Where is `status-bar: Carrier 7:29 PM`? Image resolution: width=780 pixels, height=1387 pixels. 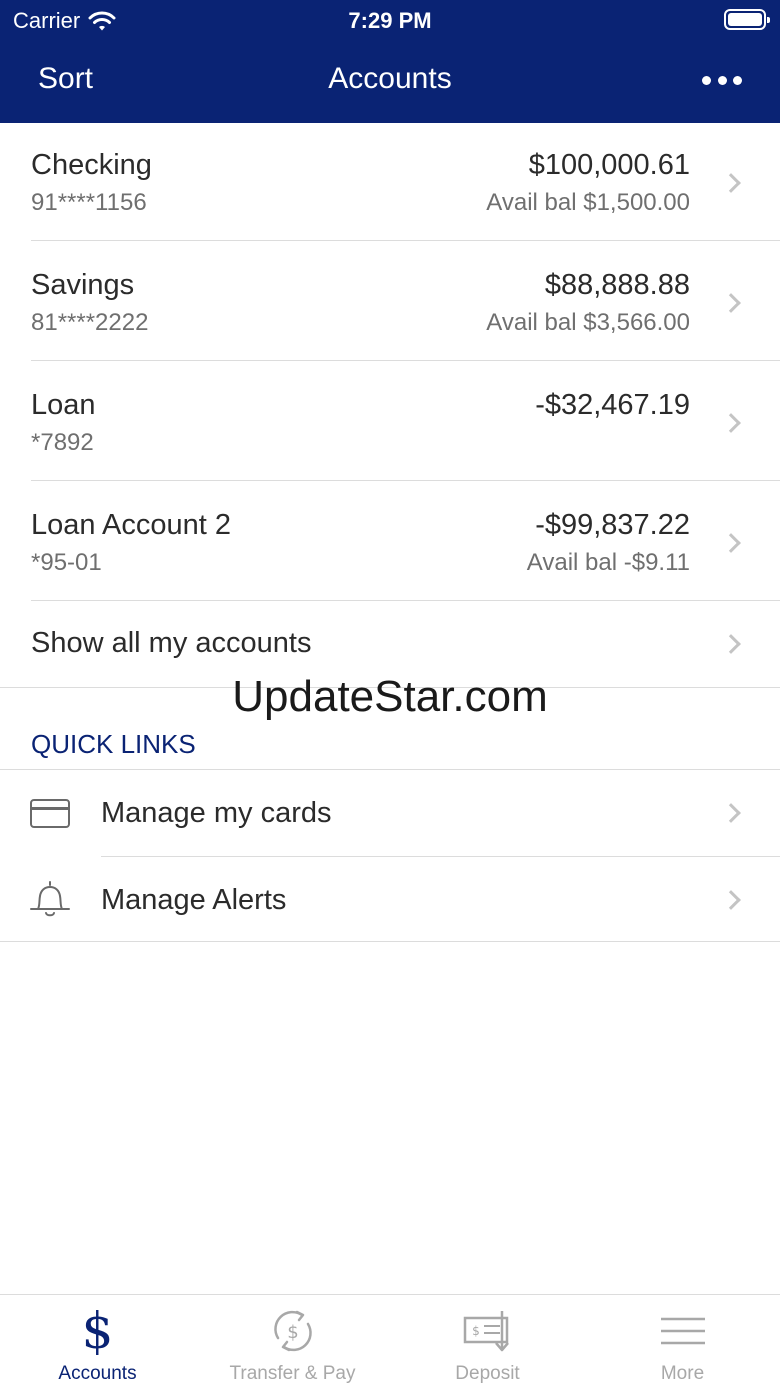
status-bar: Carrier 7:29 PM is located at coordinates (390, 22).